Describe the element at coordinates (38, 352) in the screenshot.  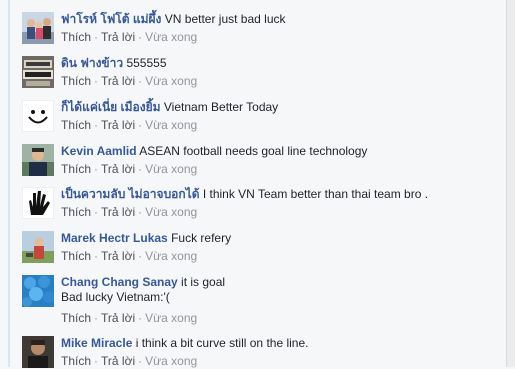
I see `dark-portrait-avatar` at that location.